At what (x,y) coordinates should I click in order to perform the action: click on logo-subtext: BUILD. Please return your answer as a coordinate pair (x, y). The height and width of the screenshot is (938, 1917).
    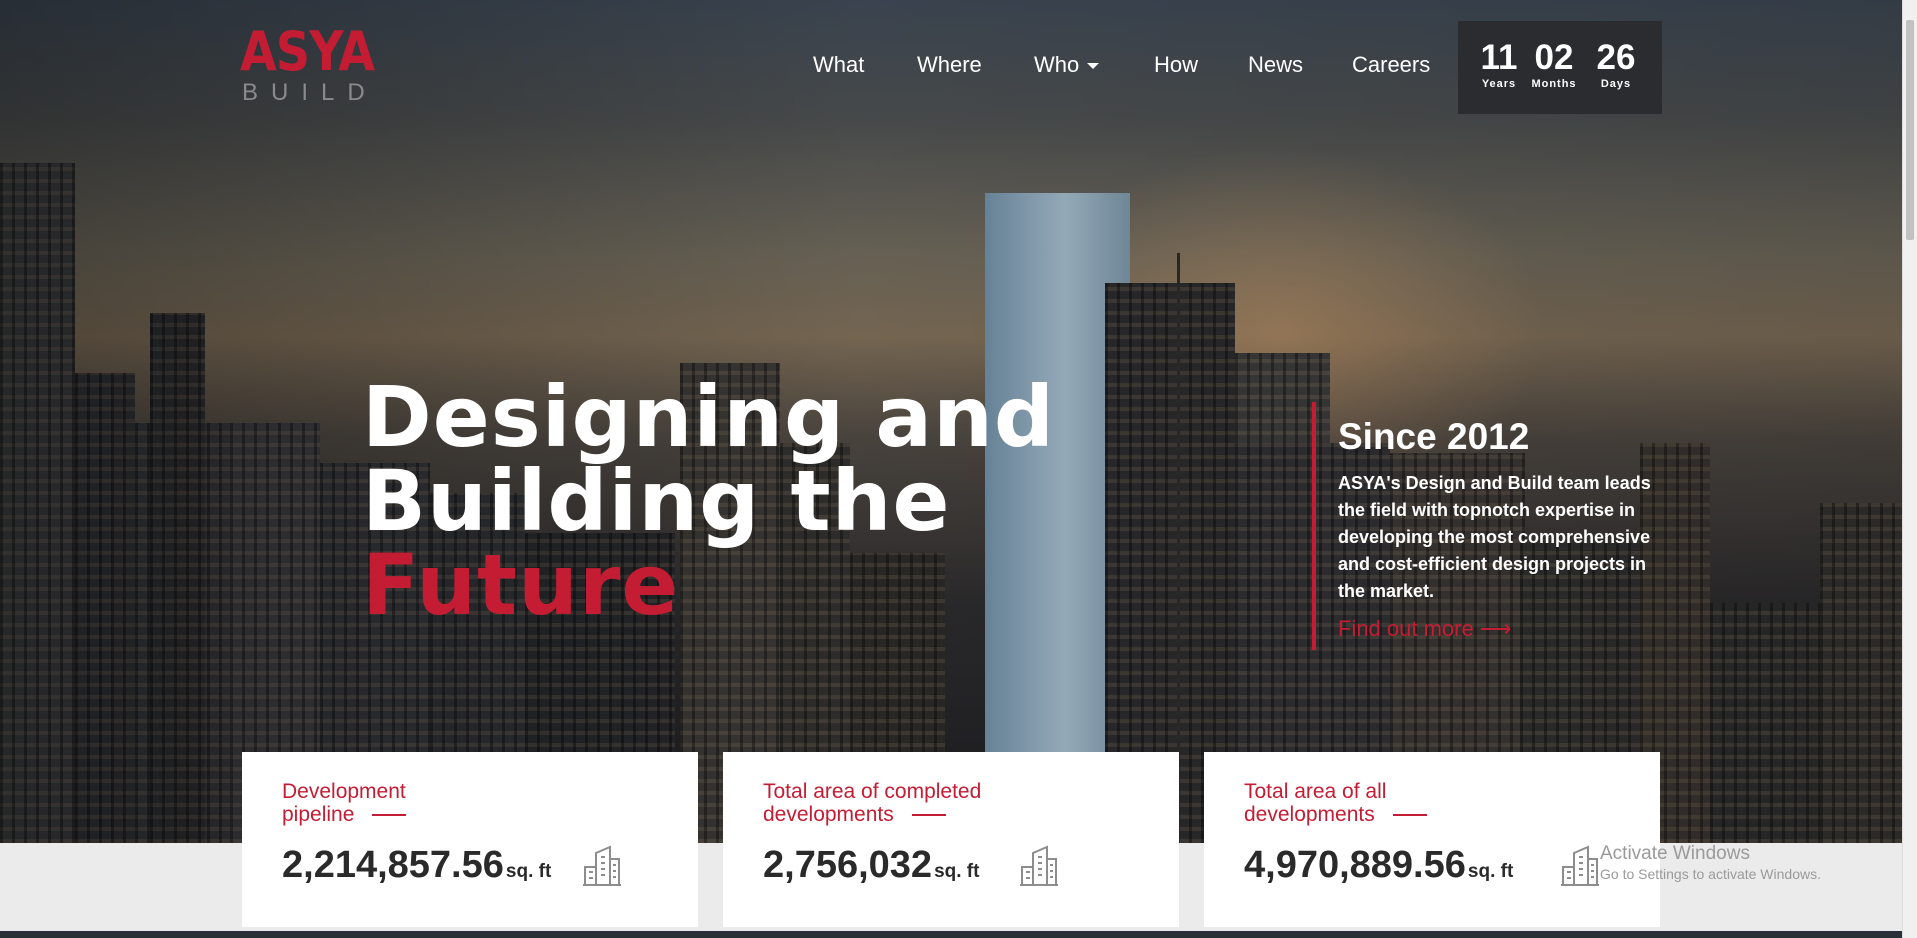
    Looking at the image, I should click on (310, 92).